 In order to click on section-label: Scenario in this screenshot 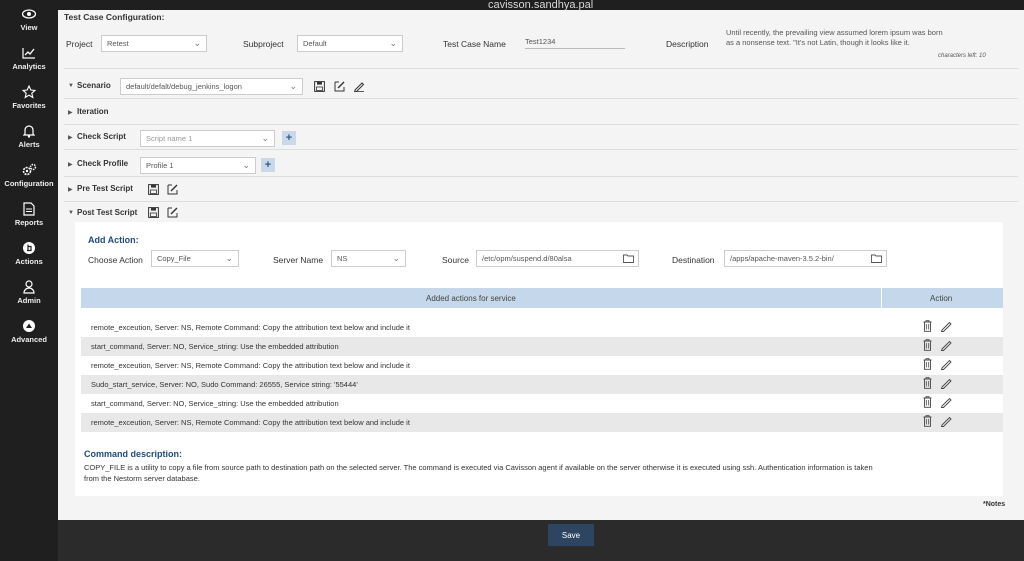, I will do `click(94, 85)`.